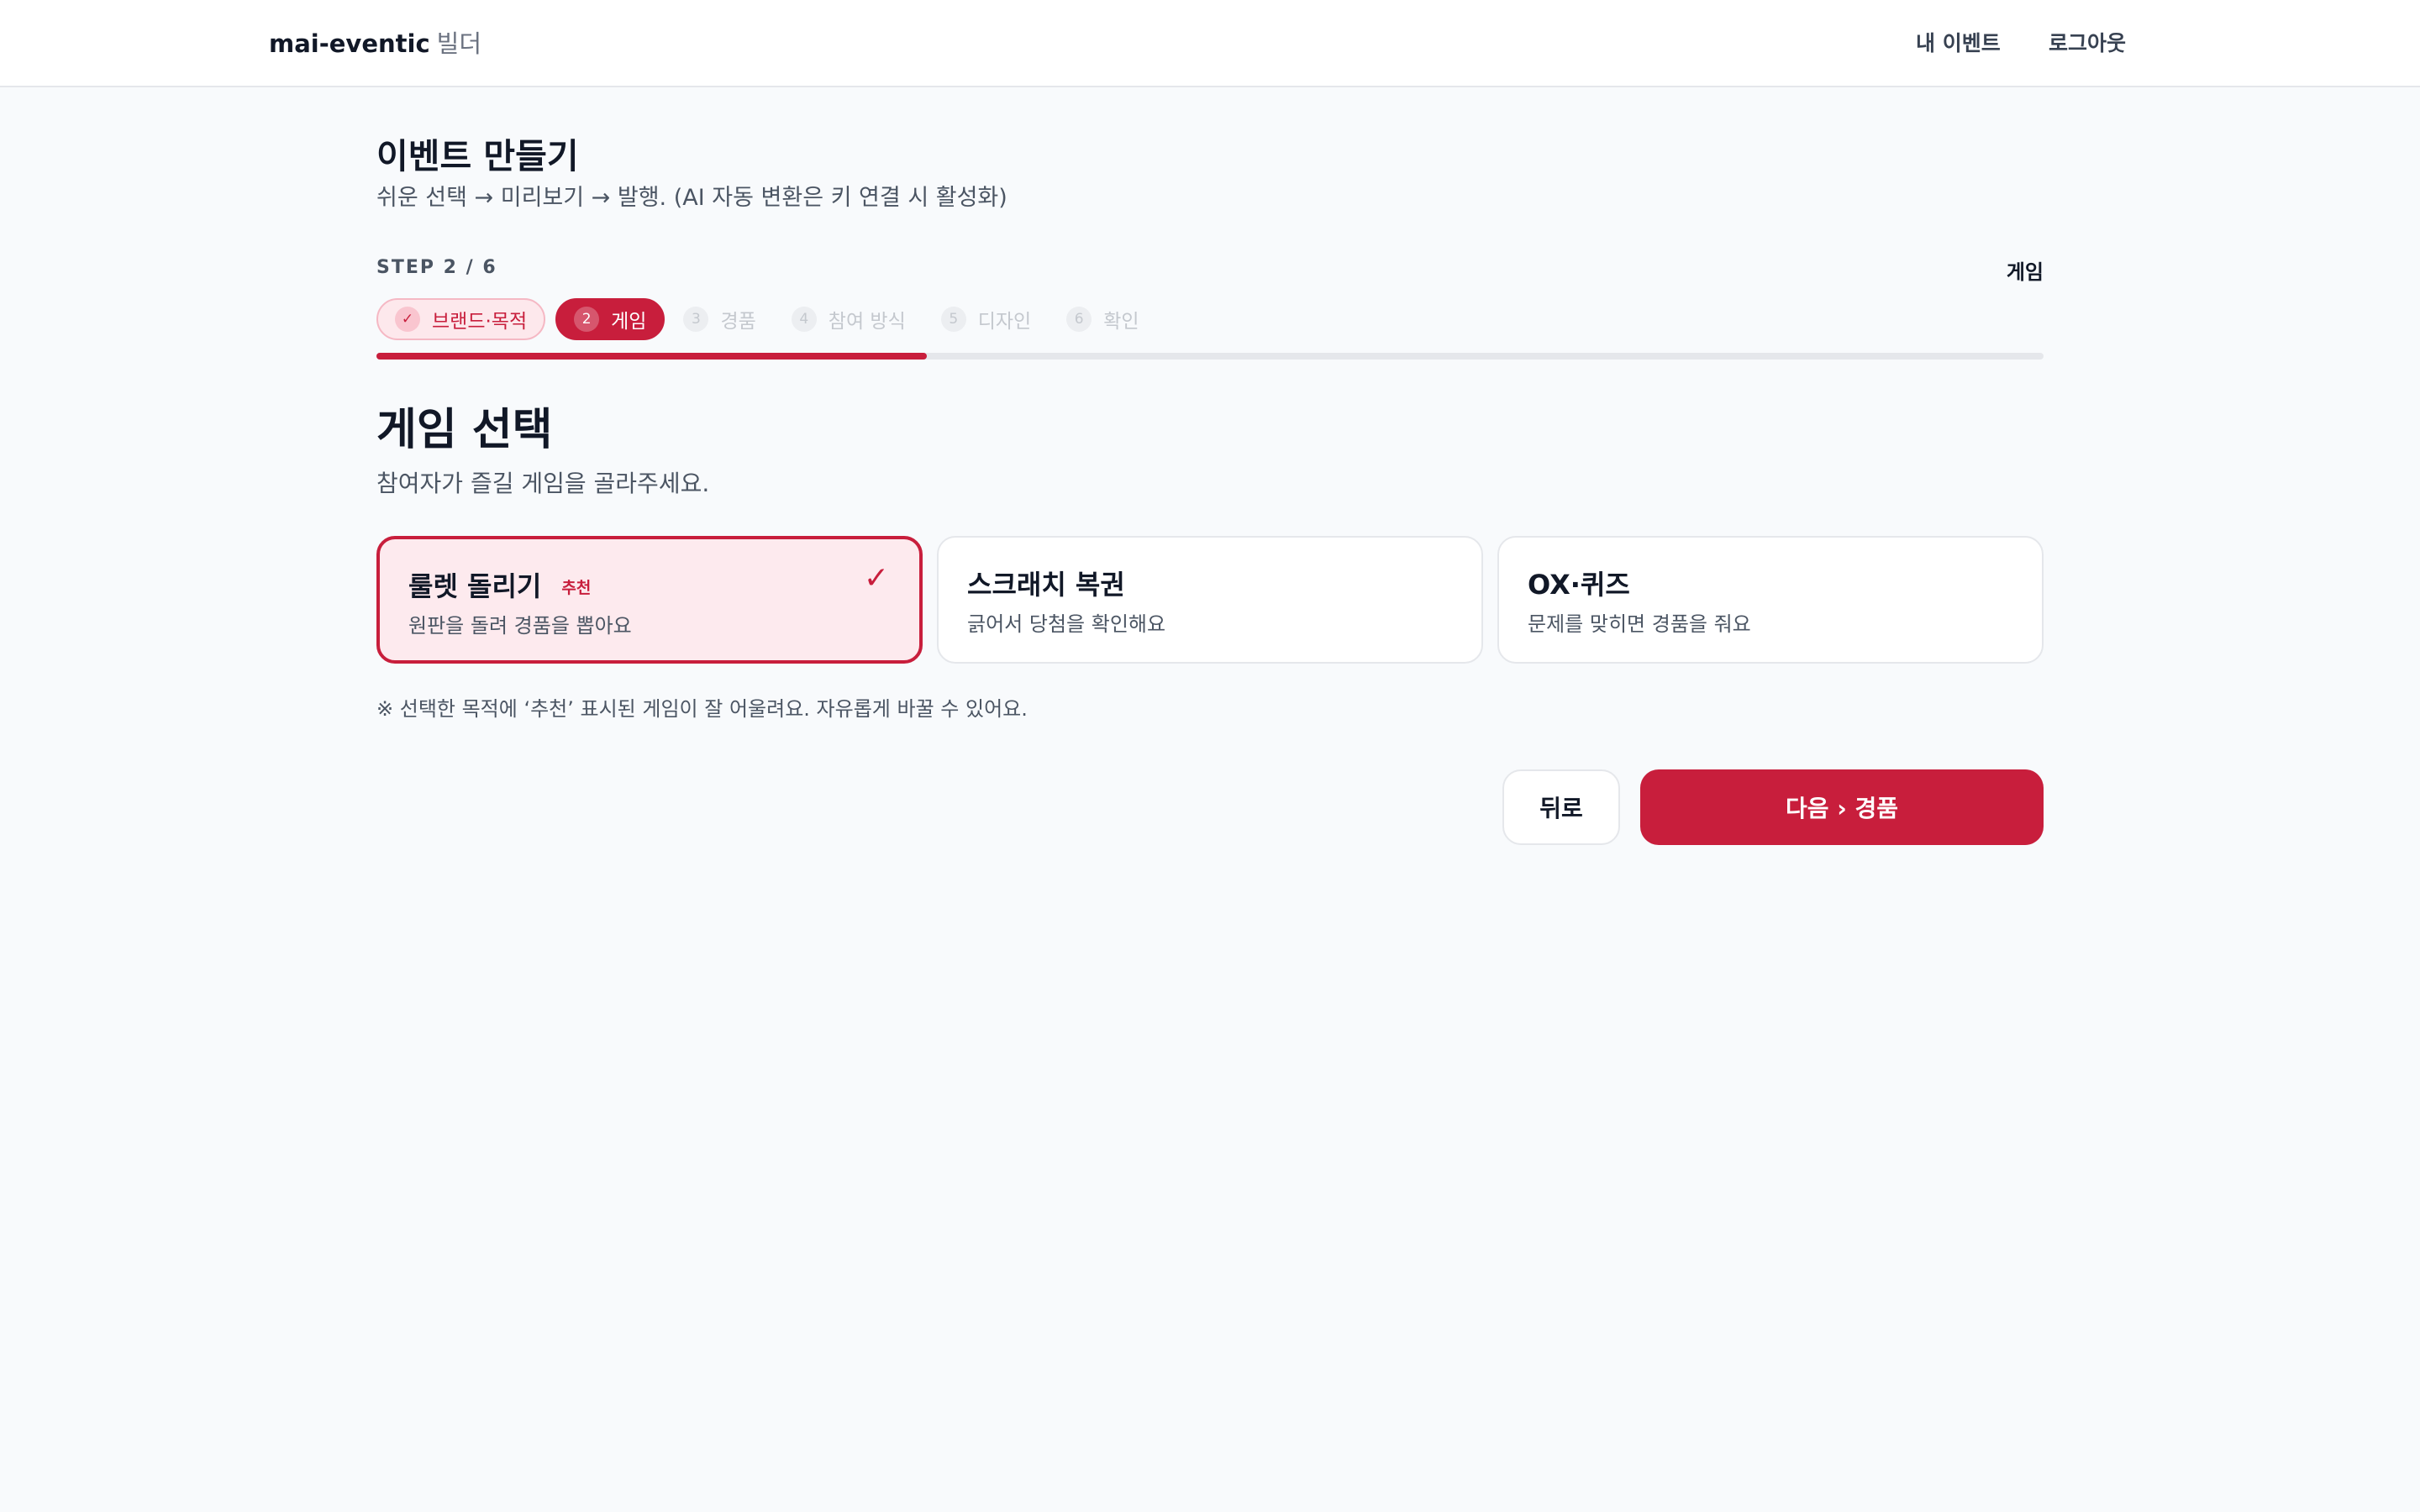 This screenshot has width=2420, height=1512. I want to click on step-label: 디자인, so click(1004, 322).